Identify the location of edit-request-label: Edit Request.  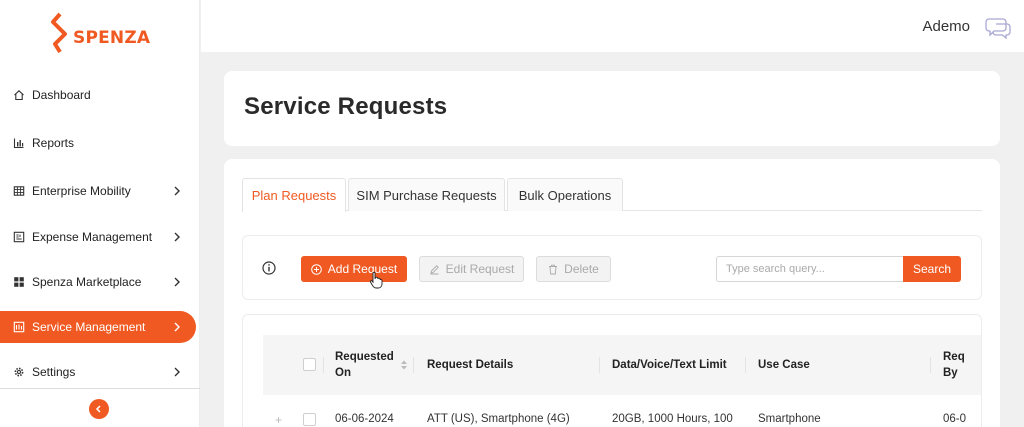
(480, 269).